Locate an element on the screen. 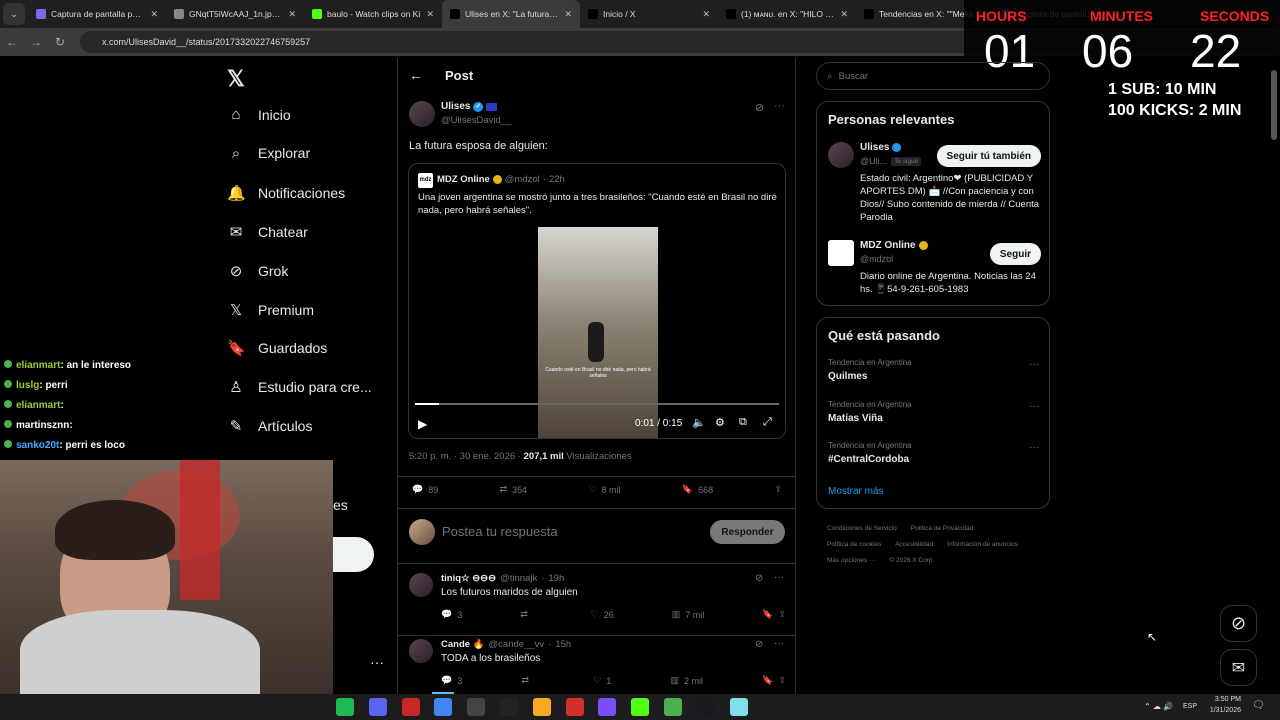  reply-handle: @cande__vv is located at coordinates (517, 644).